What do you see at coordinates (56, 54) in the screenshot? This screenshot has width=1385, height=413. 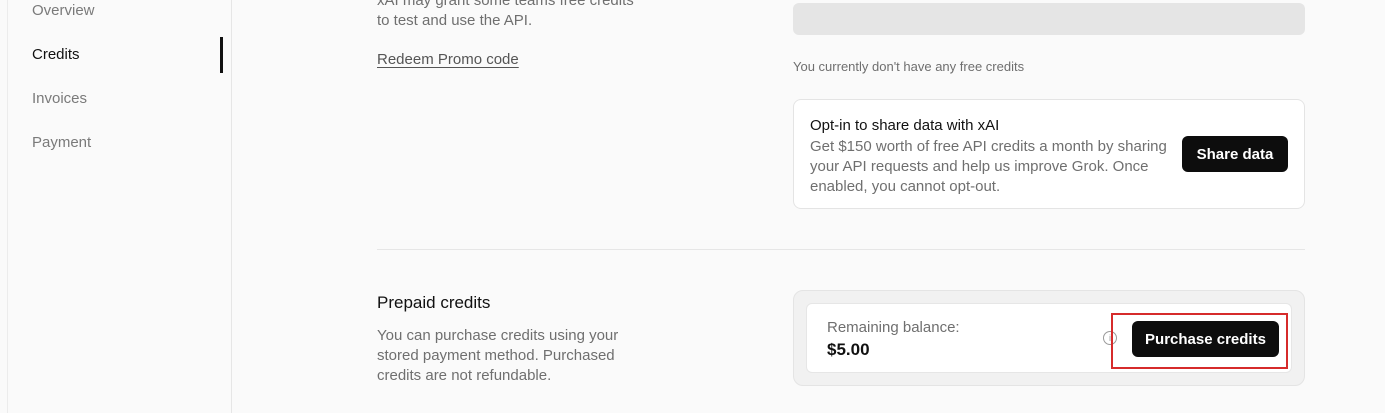 I see `sidebar-item-credits: Credits` at bounding box center [56, 54].